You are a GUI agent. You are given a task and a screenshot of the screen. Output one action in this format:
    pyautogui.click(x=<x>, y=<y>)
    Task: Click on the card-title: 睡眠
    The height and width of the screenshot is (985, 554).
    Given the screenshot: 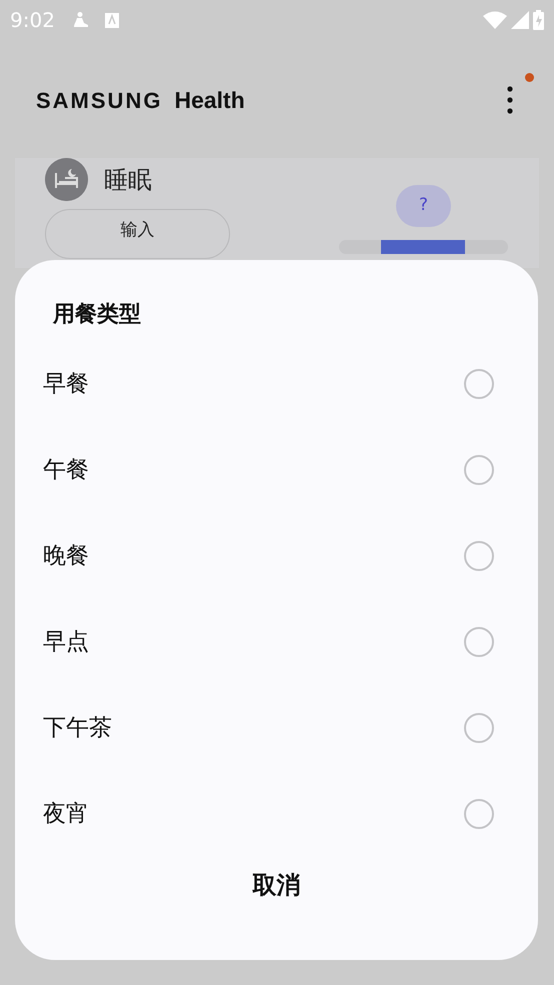 What is the action you would take?
    pyautogui.click(x=128, y=180)
    